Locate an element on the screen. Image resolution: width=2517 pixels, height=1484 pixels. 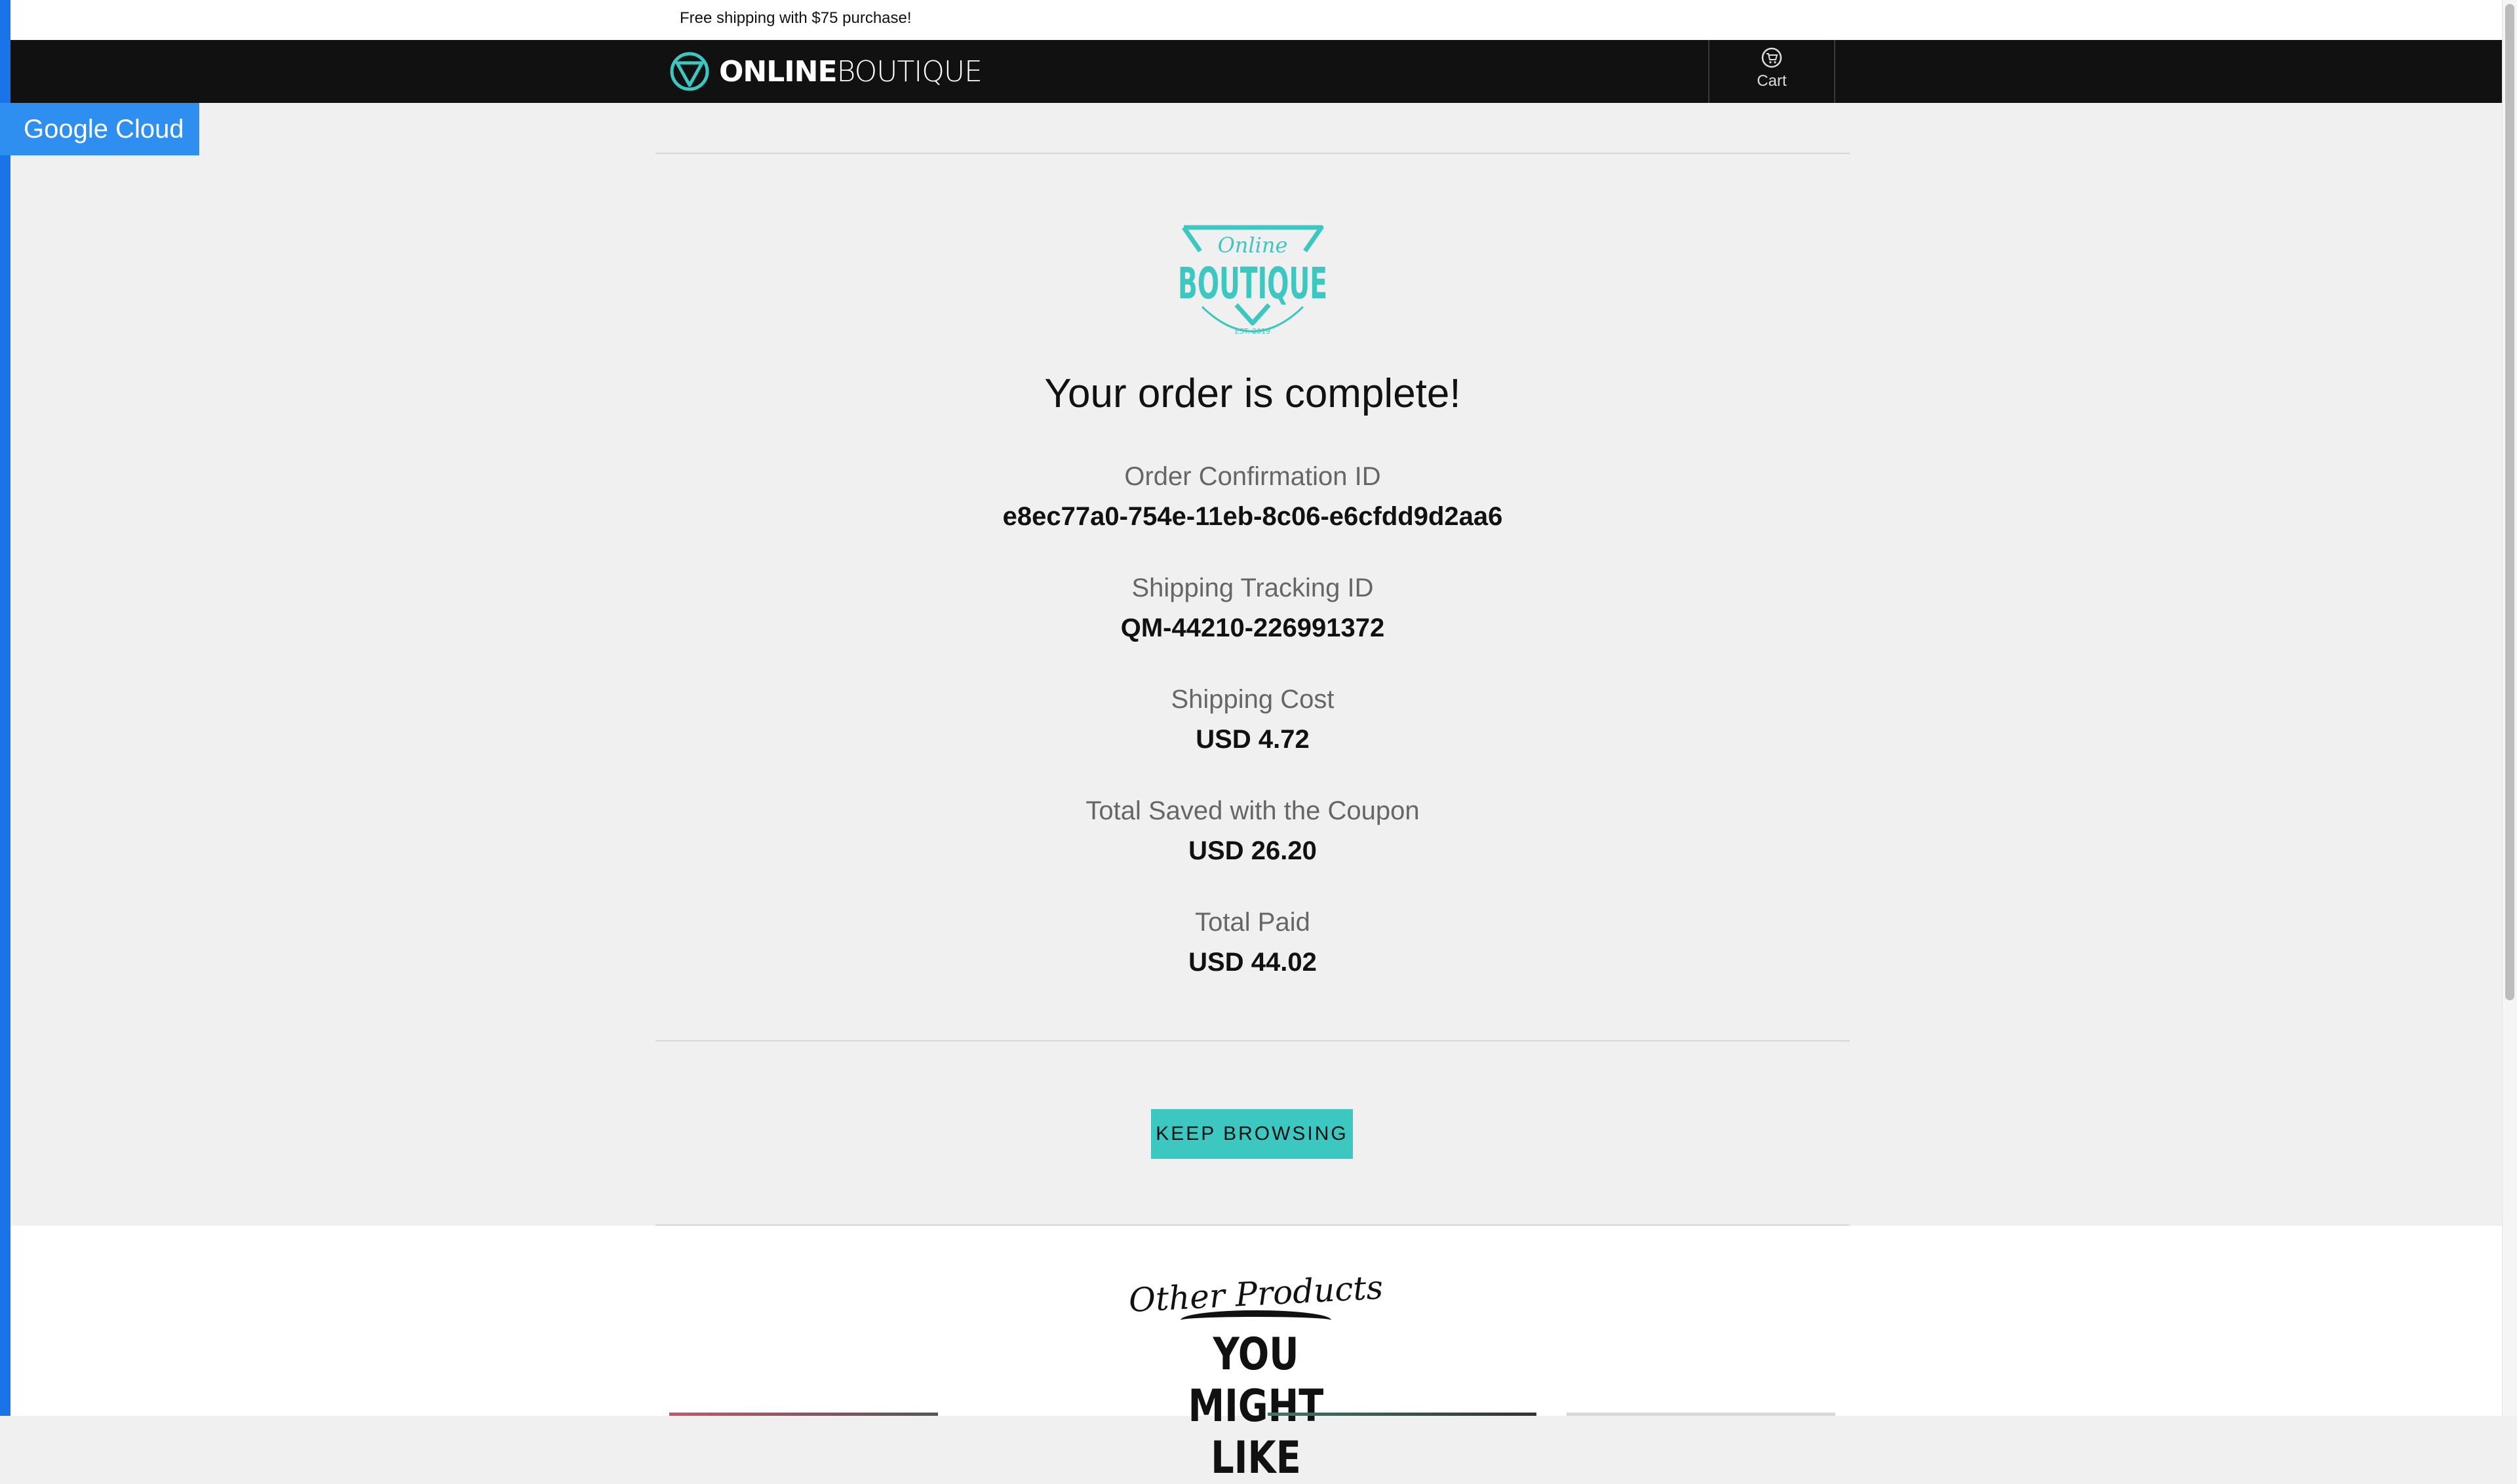
keep-browsing-button: KEEP BROWSING is located at coordinates (1252, 1134).